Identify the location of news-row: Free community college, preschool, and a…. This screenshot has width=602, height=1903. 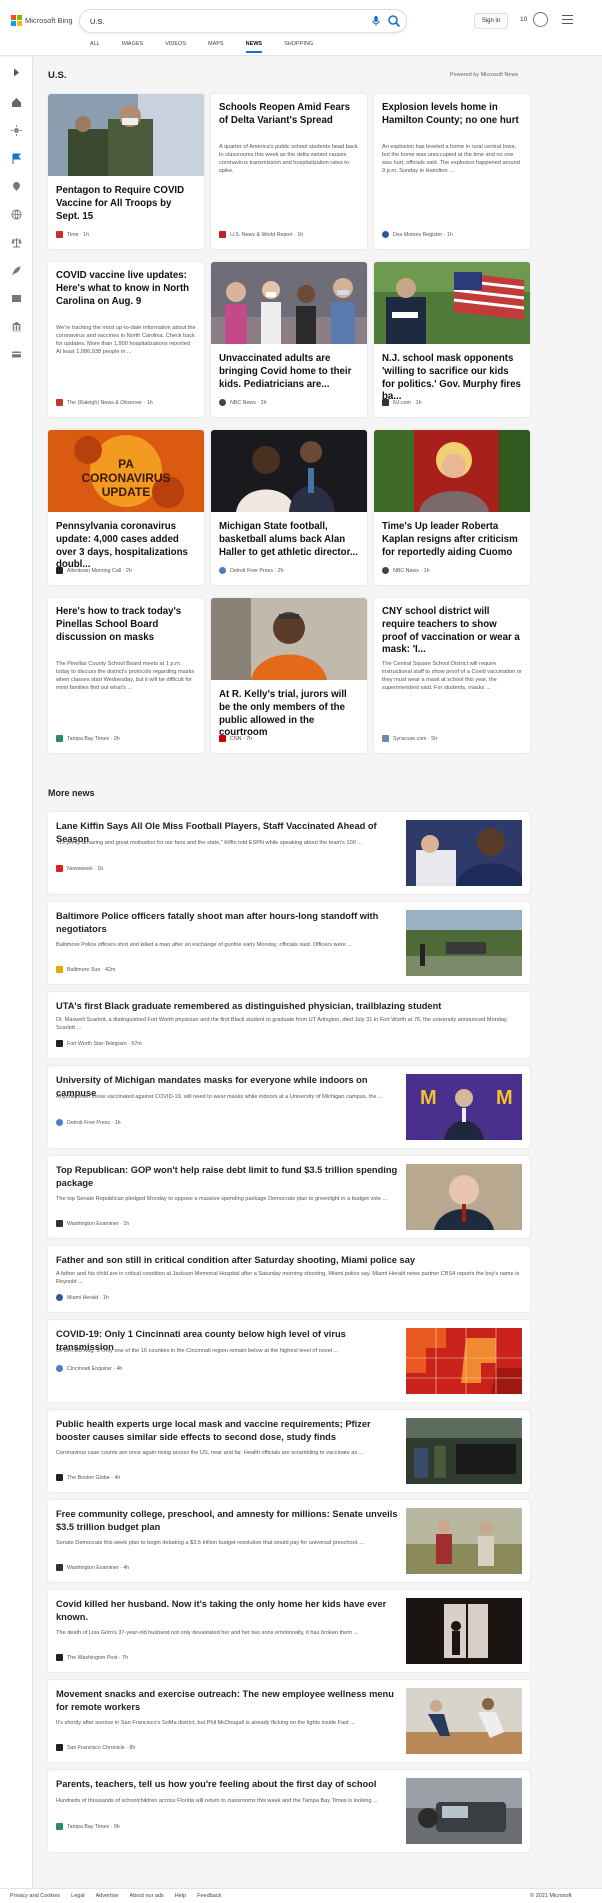
(289, 1541).